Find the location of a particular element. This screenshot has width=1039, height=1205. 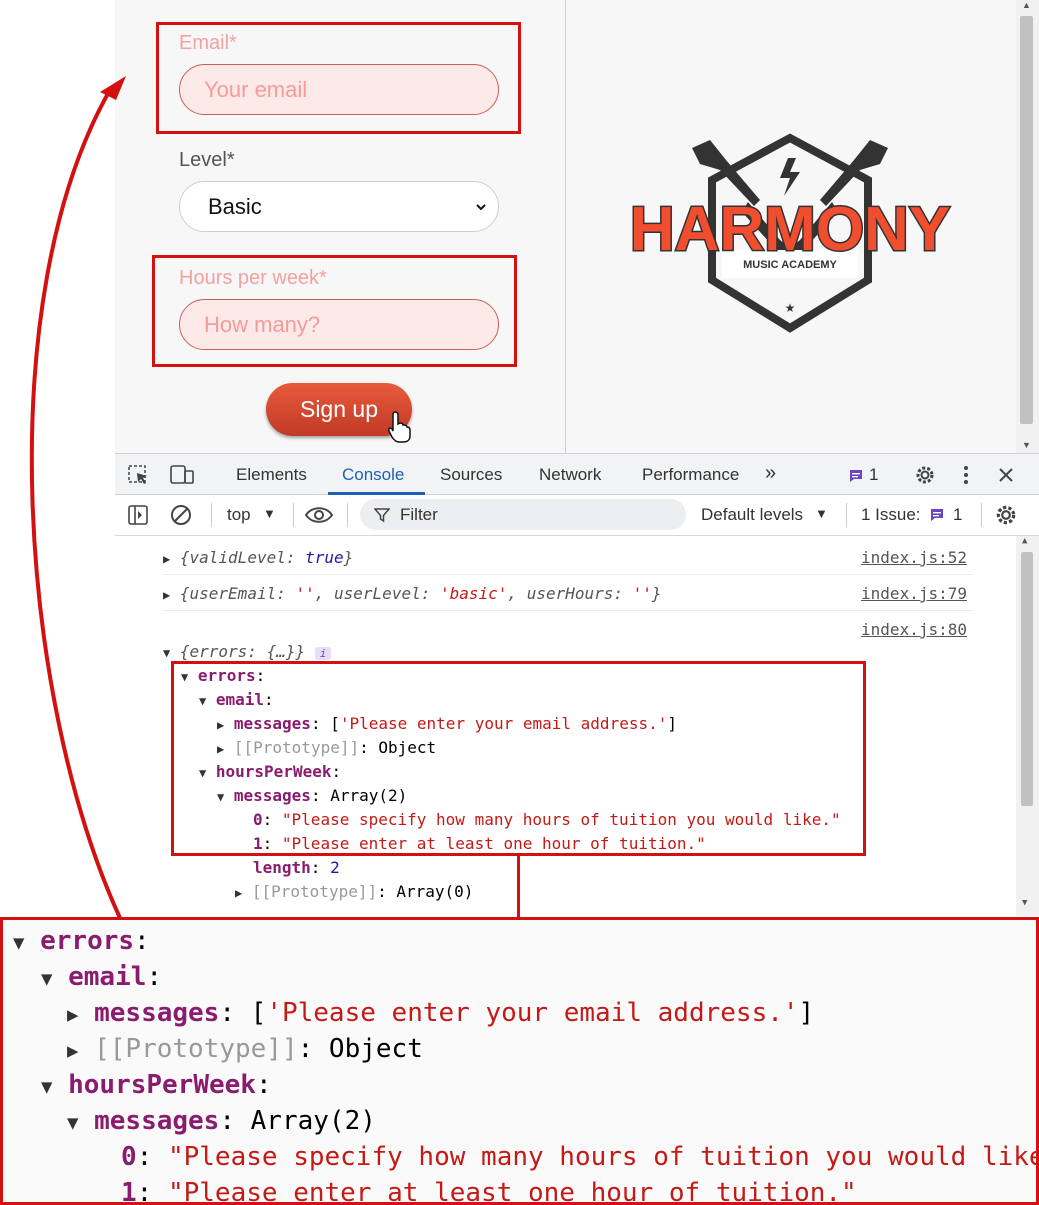

source-link: index.js:79 is located at coordinates (914, 593).